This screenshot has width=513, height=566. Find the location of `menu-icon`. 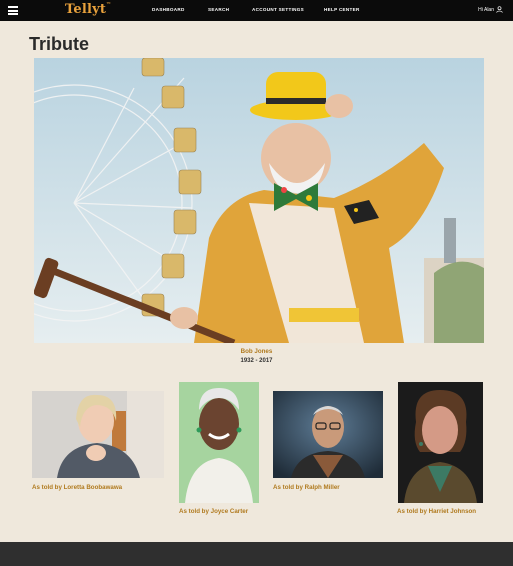

menu-icon is located at coordinates (13, 10).